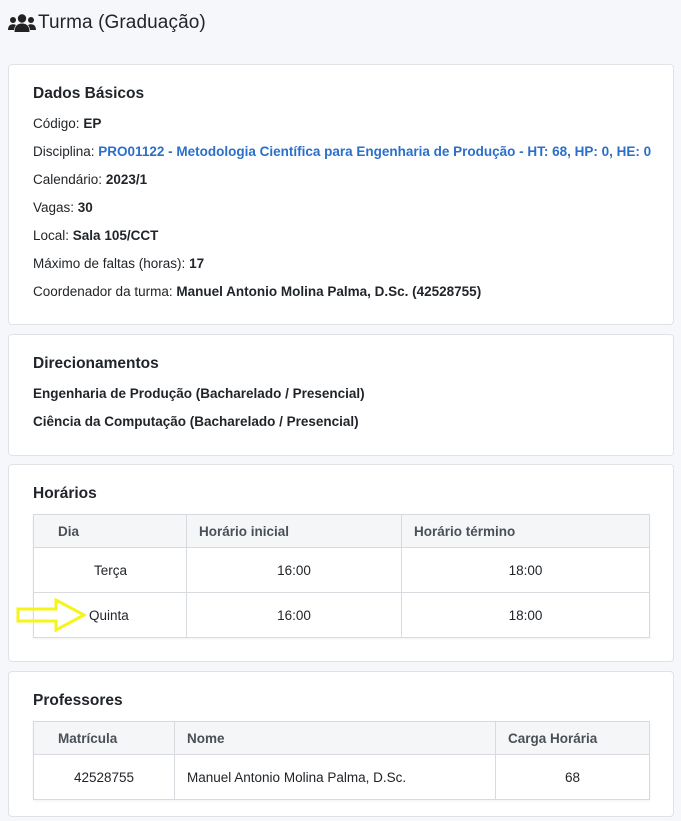  Describe the element at coordinates (104, 738) in the screenshot. I see `col-matricula: Matrícula` at that location.